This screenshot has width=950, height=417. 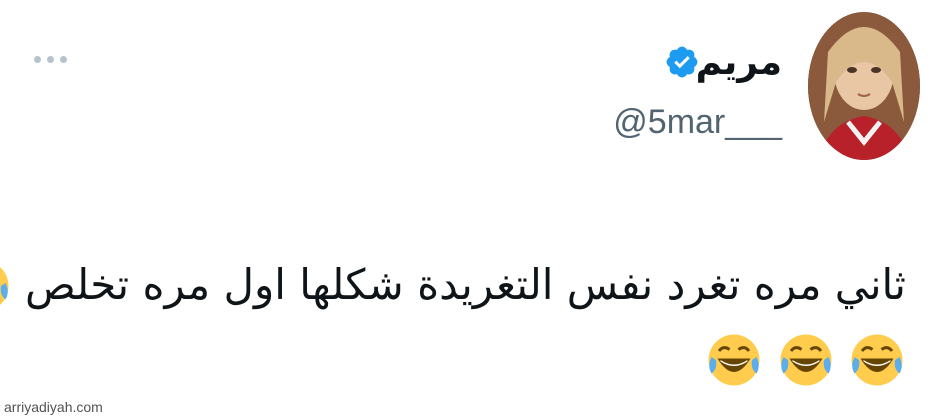 I want to click on verified-badge-icon, so click(x=682, y=62).